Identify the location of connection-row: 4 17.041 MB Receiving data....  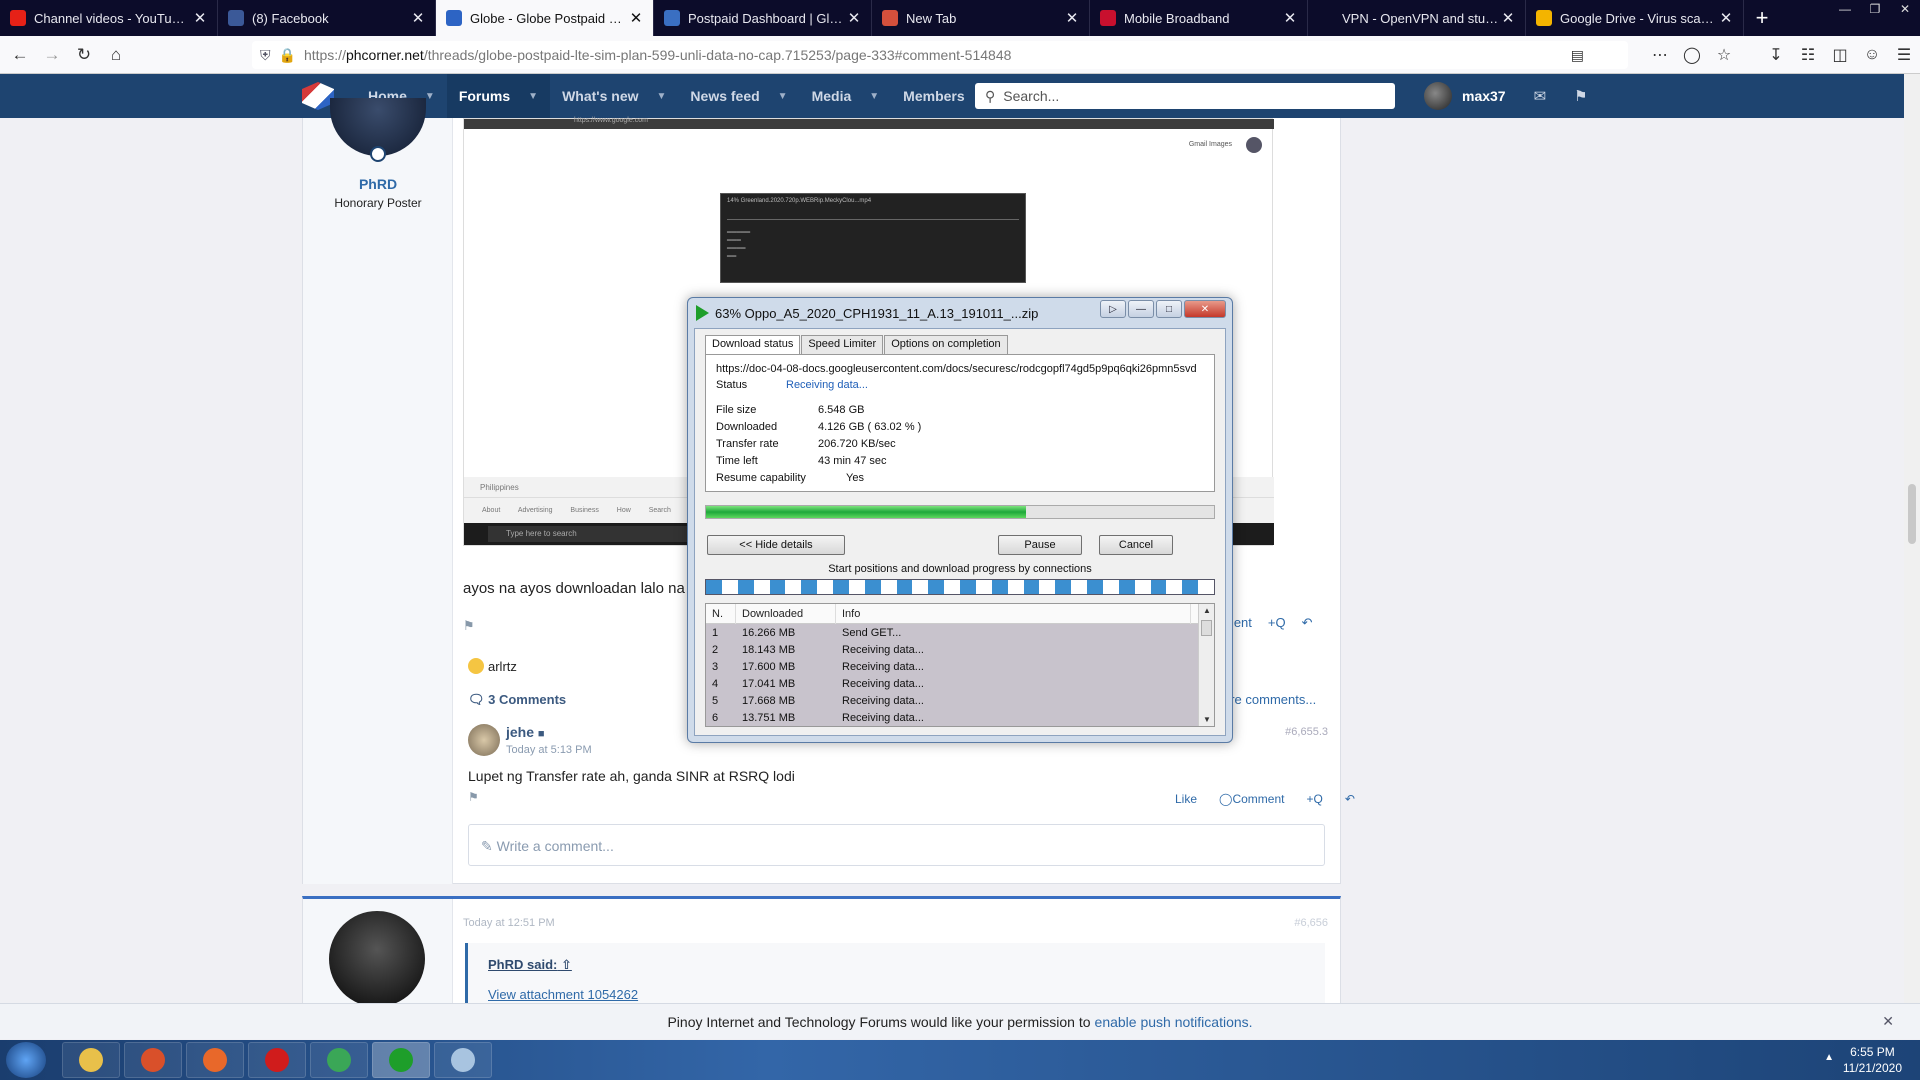
(960, 683).